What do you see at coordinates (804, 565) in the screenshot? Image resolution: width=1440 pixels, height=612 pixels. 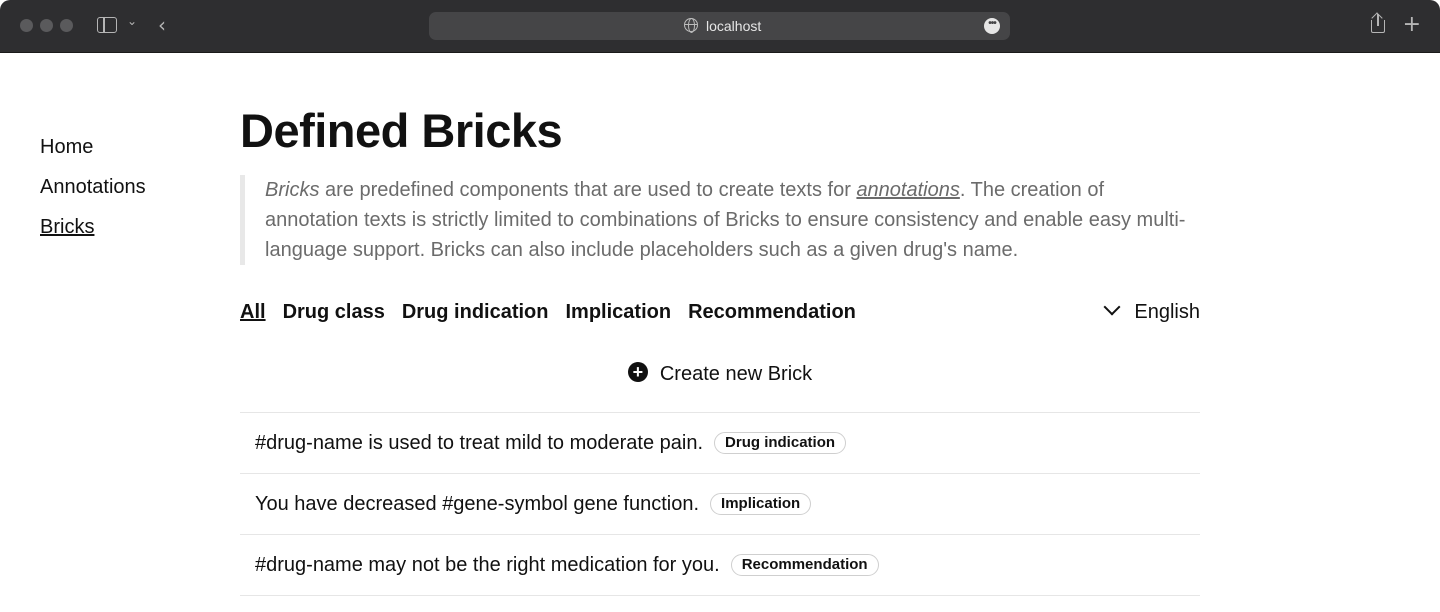 I see `category-badge: Recommendation` at bounding box center [804, 565].